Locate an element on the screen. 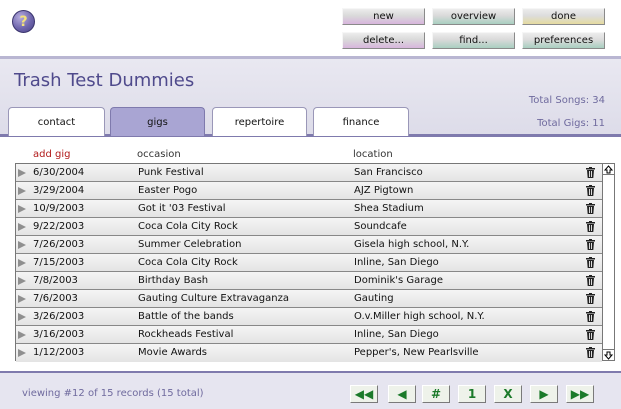 Image resolution: width=621 pixels, height=409 pixels. next-record-button: ▶ is located at coordinates (544, 394).